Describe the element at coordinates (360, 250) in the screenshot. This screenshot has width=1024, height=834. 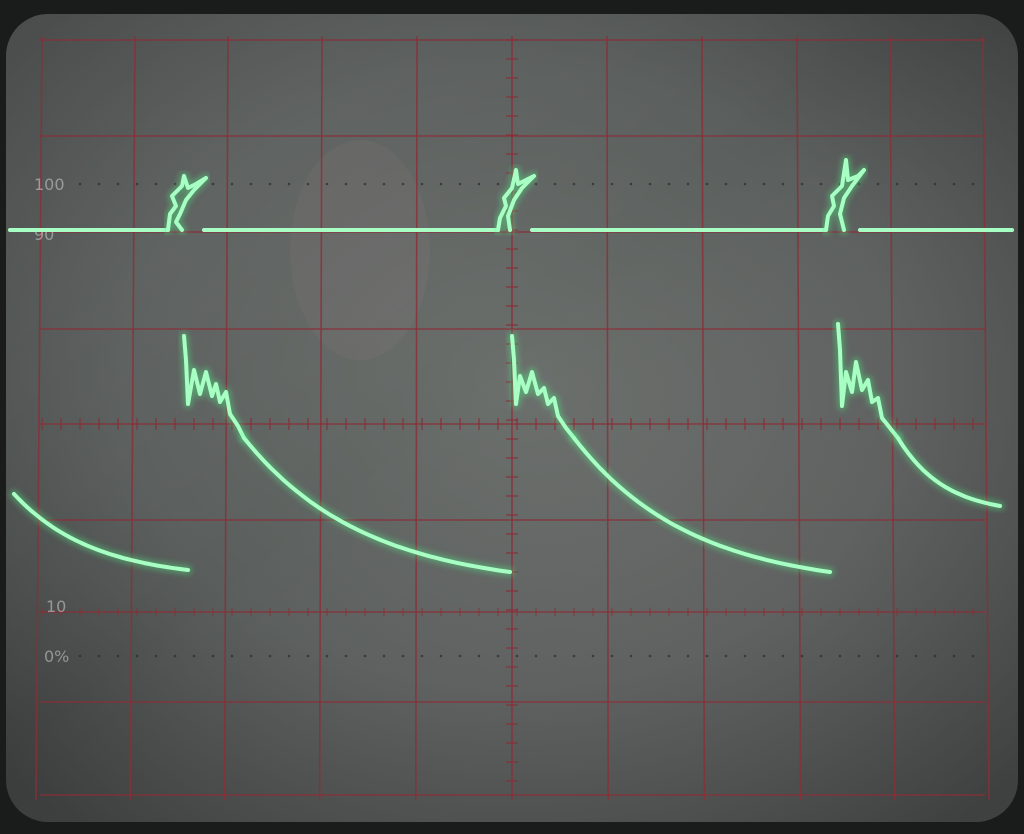
I see `reflection-blob` at that location.